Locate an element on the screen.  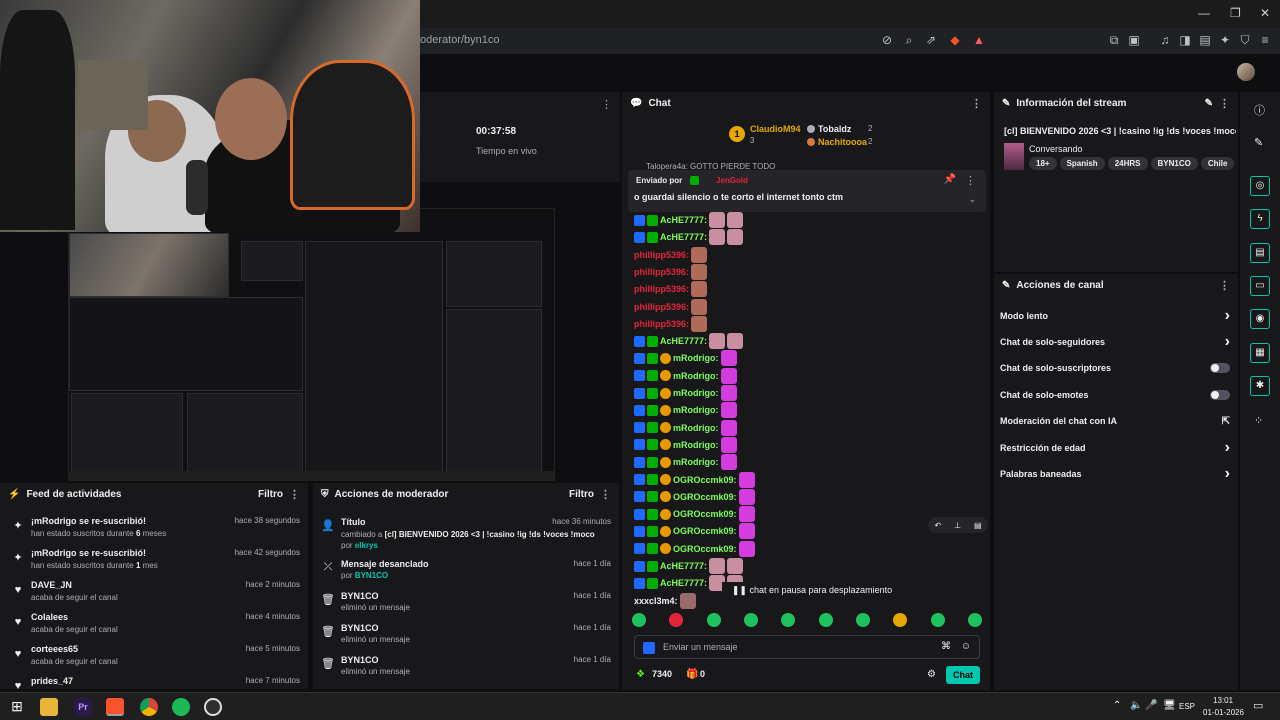
stream-tag: Chile is located at coordinates (1217, 163).